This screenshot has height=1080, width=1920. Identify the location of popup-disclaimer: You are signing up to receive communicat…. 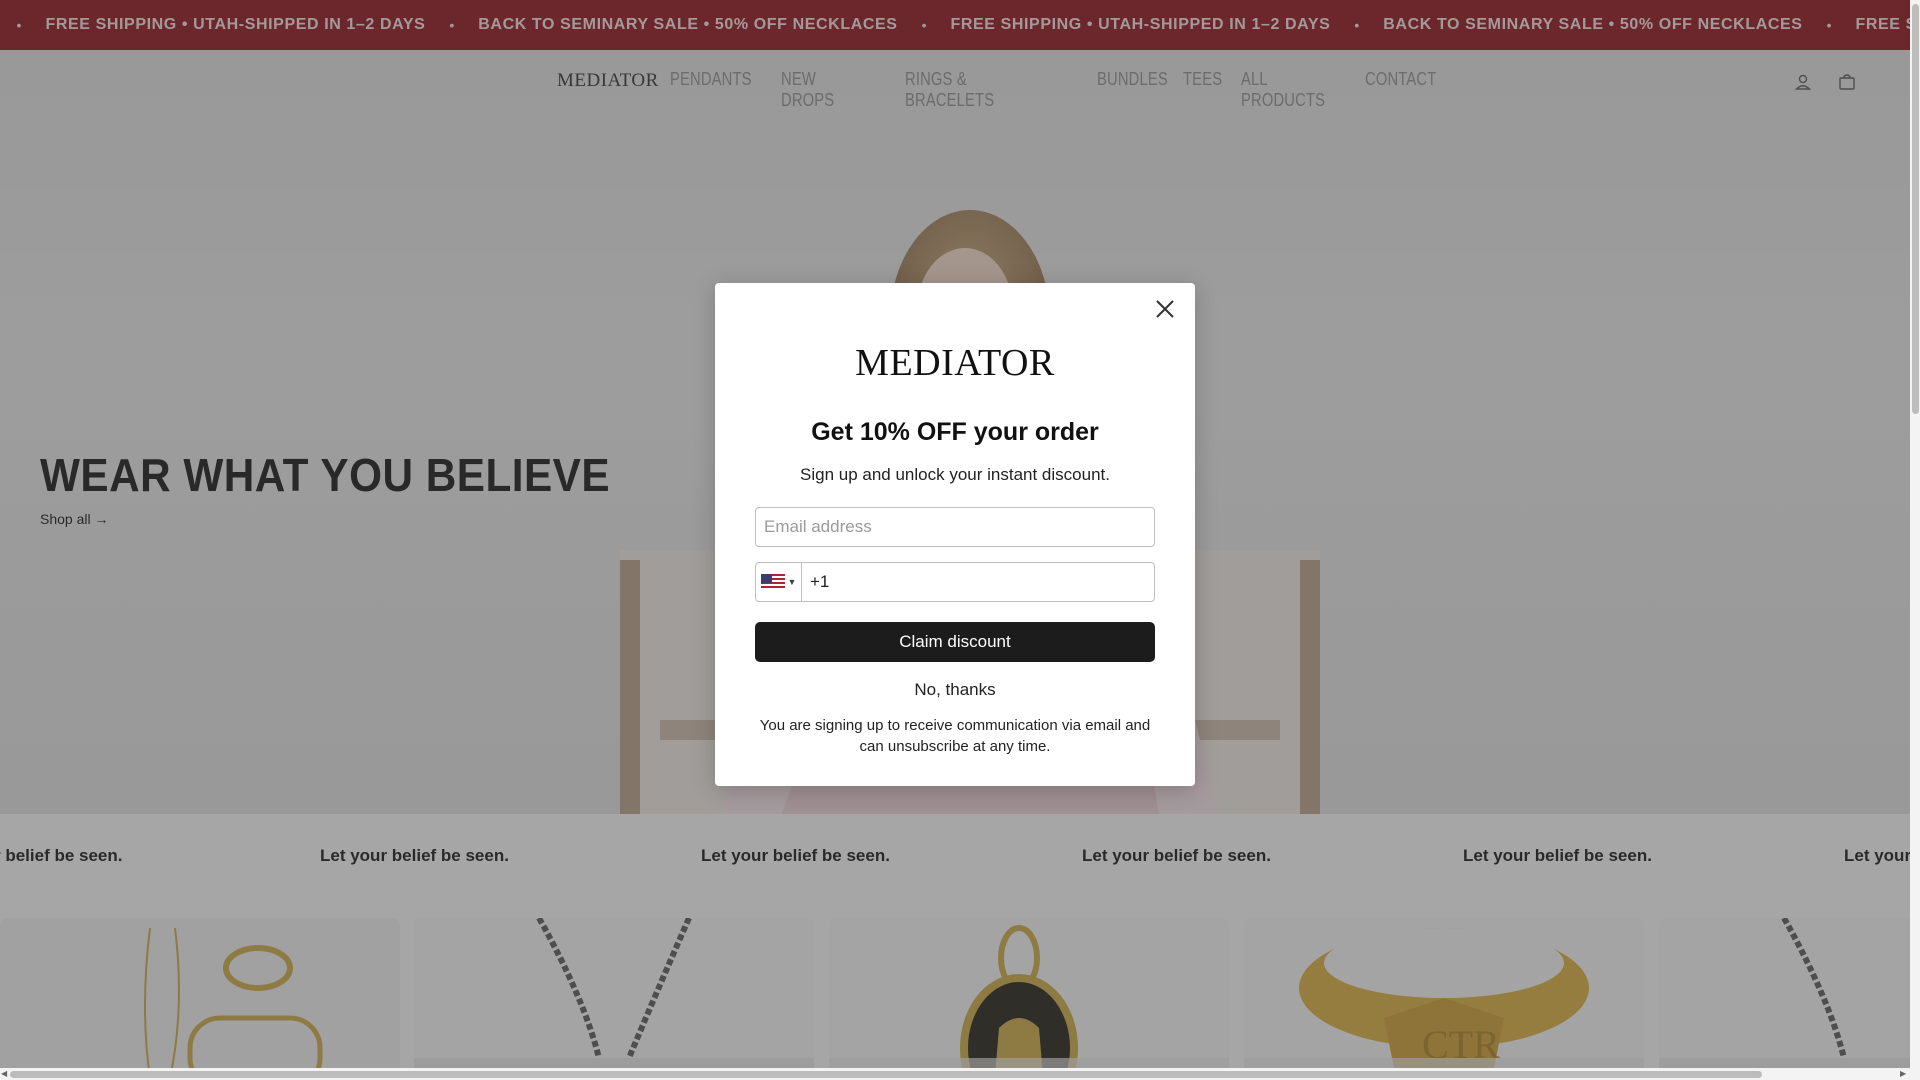
(955, 736).